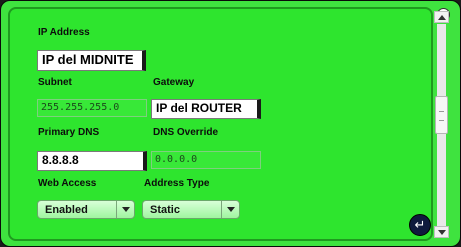 This screenshot has width=461, height=247. Describe the element at coordinates (441, 17) in the screenshot. I see `scroll-up-icon` at that location.